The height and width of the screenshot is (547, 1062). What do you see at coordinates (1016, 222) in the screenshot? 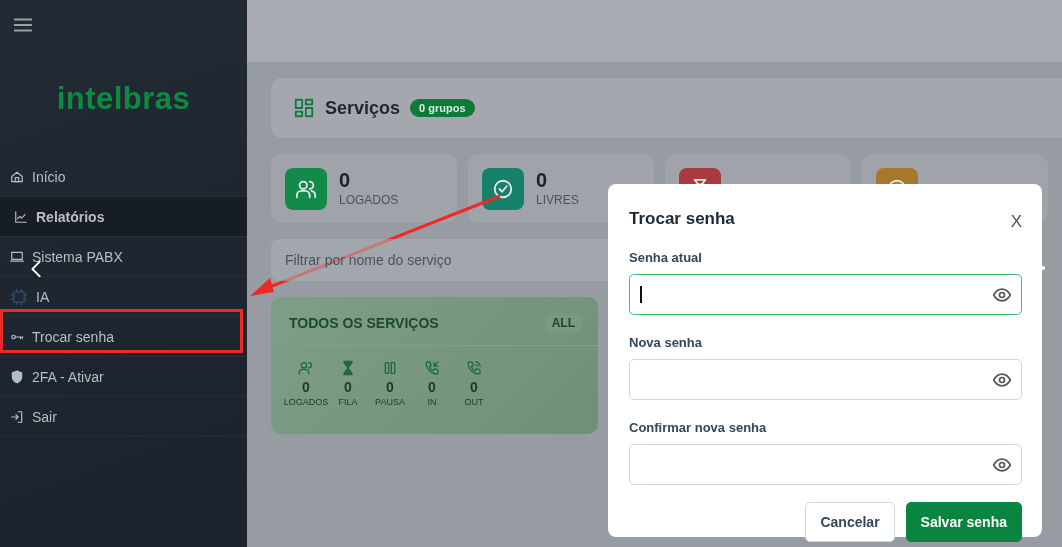
I see `close-button: X` at bounding box center [1016, 222].